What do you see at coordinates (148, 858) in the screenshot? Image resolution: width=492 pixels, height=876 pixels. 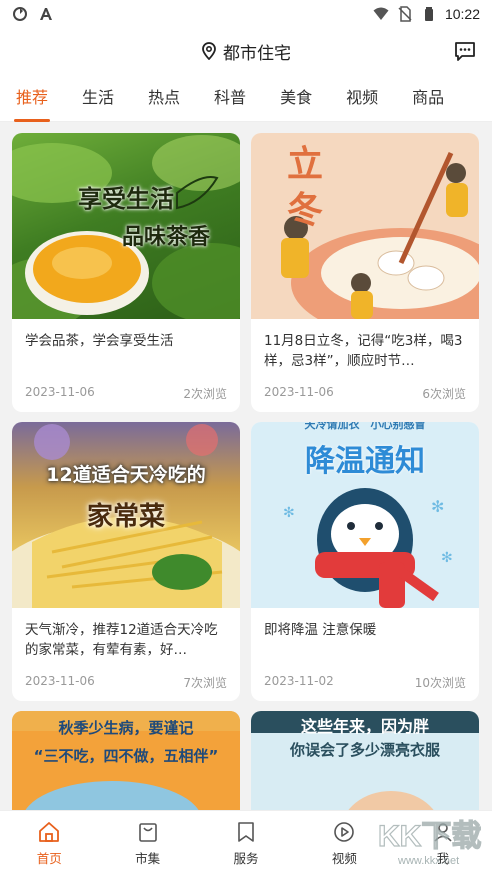 I see `nav-market-label: 市集` at bounding box center [148, 858].